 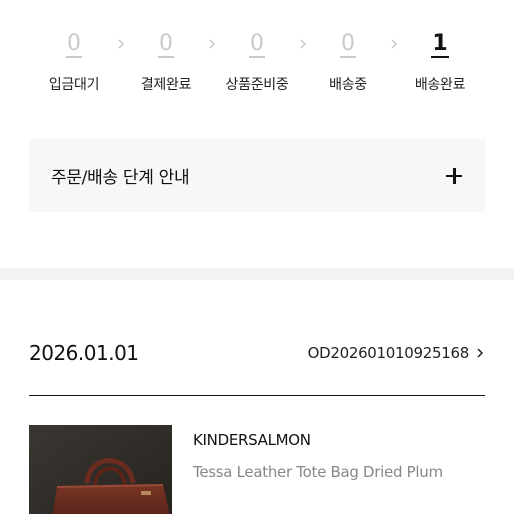 I want to click on step-payment-complete: 0 결제완료, so click(x=166, y=62).